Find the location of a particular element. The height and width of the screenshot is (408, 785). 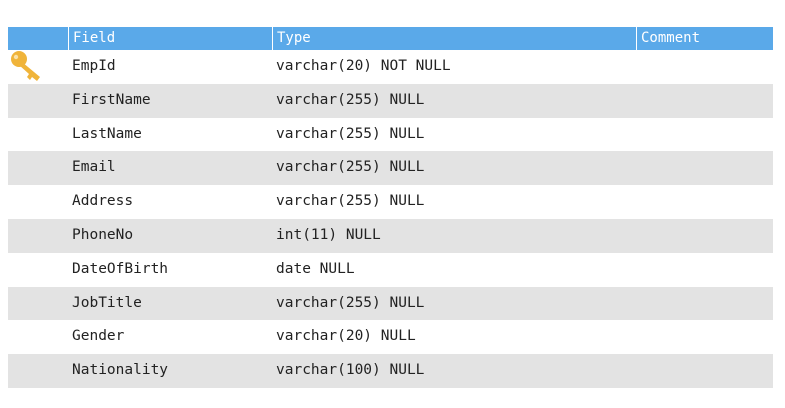

field-name-cell: Email is located at coordinates (94, 167).